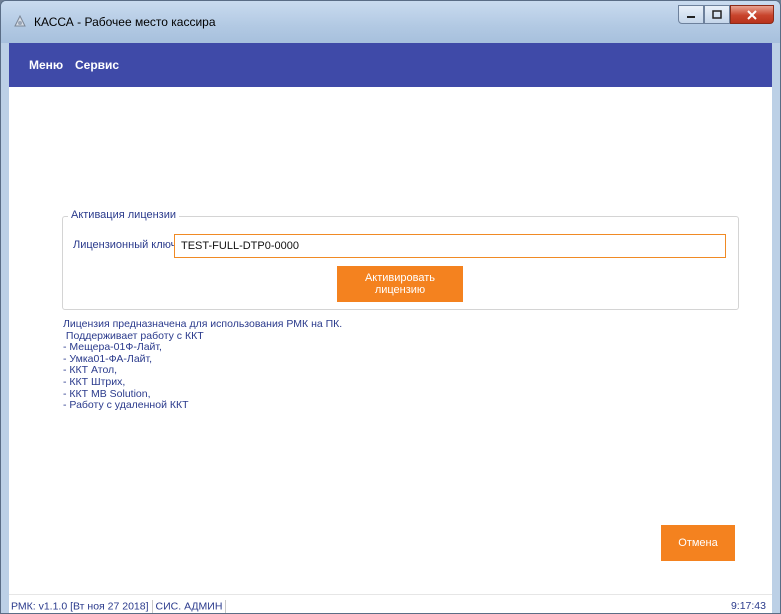  What do you see at coordinates (94, 381) in the screenshot?
I see `info-line: - ККТ Штрих,` at bounding box center [94, 381].